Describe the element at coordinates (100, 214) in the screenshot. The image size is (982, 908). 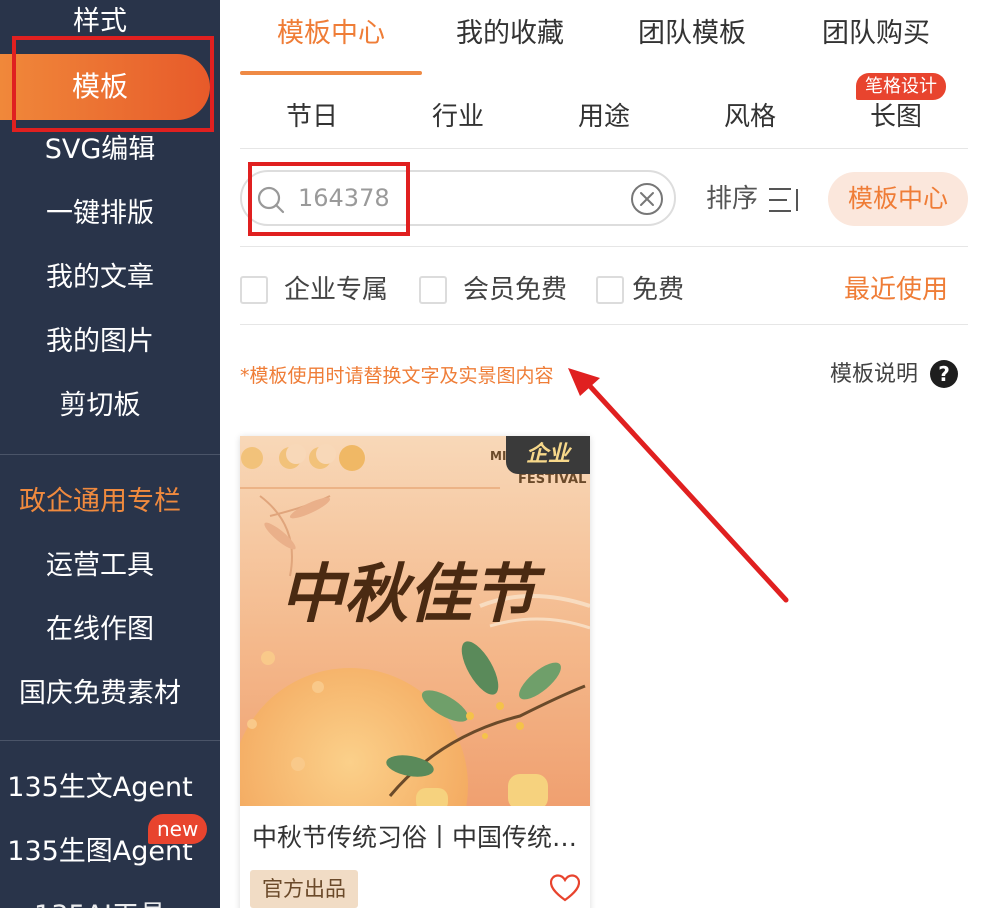
I see `sidebar-item-one-click-layout: 一键排版` at that location.